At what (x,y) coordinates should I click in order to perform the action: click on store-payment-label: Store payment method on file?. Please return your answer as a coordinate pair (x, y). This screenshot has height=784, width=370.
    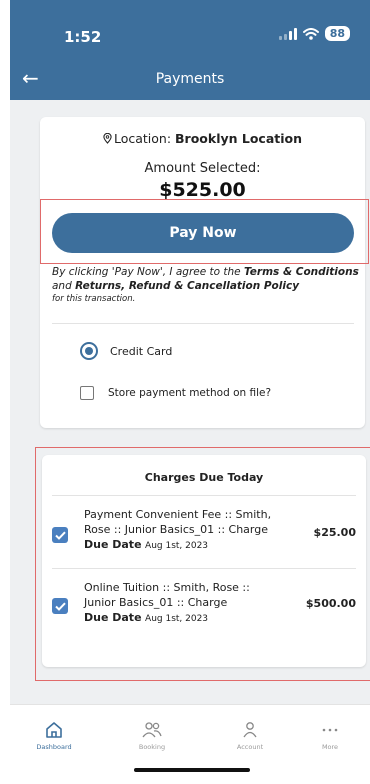
    Looking at the image, I should click on (190, 393).